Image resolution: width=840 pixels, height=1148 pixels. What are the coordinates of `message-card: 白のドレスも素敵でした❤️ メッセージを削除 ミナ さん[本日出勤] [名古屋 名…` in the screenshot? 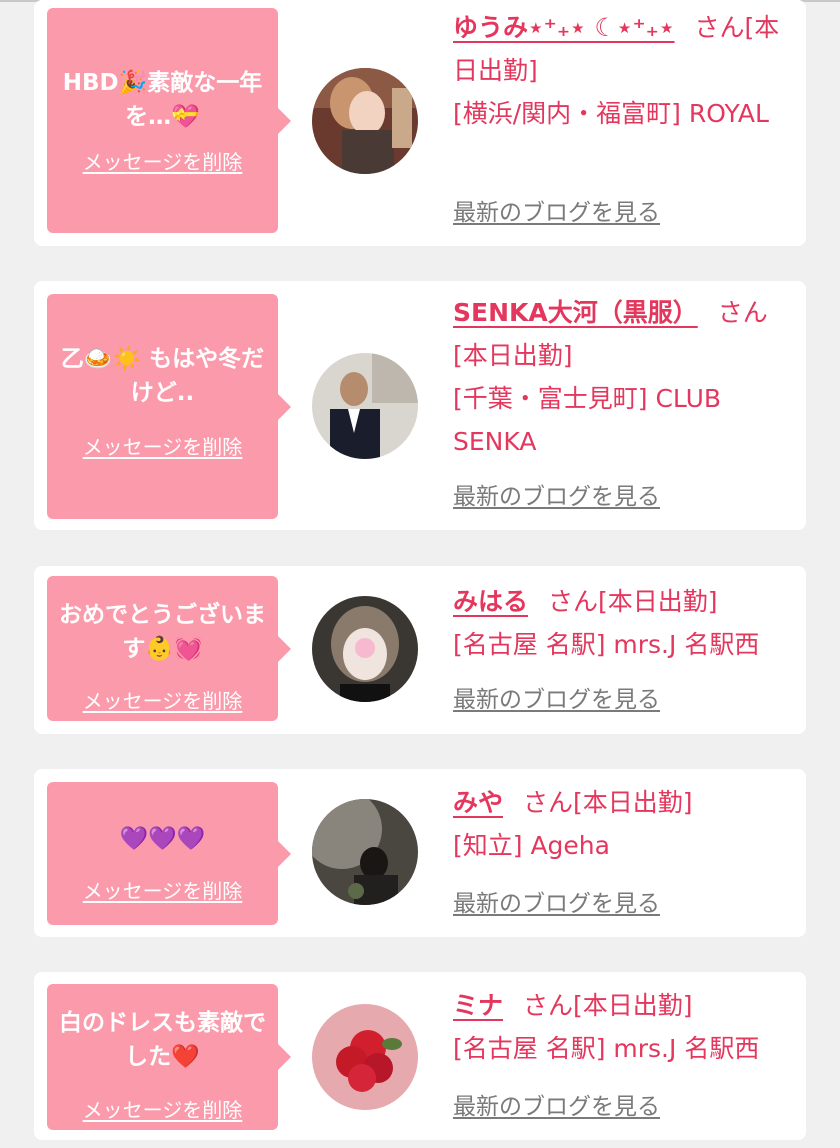 It's located at (420, 1056).